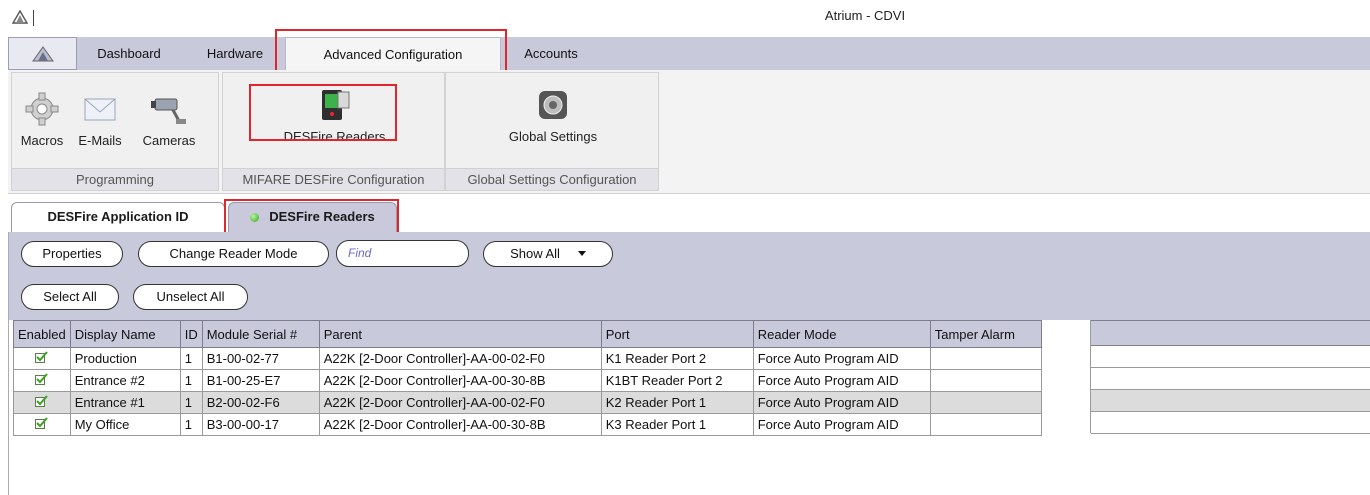 The image size is (1370, 495). I want to click on column-header-enabled: Enabled, so click(42, 334).